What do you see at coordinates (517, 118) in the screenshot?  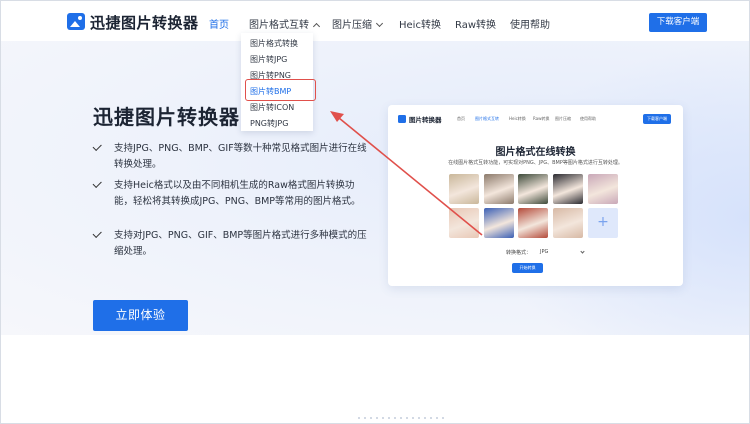 I see `preview-nav-item: Heic转换` at bounding box center [517, 118].